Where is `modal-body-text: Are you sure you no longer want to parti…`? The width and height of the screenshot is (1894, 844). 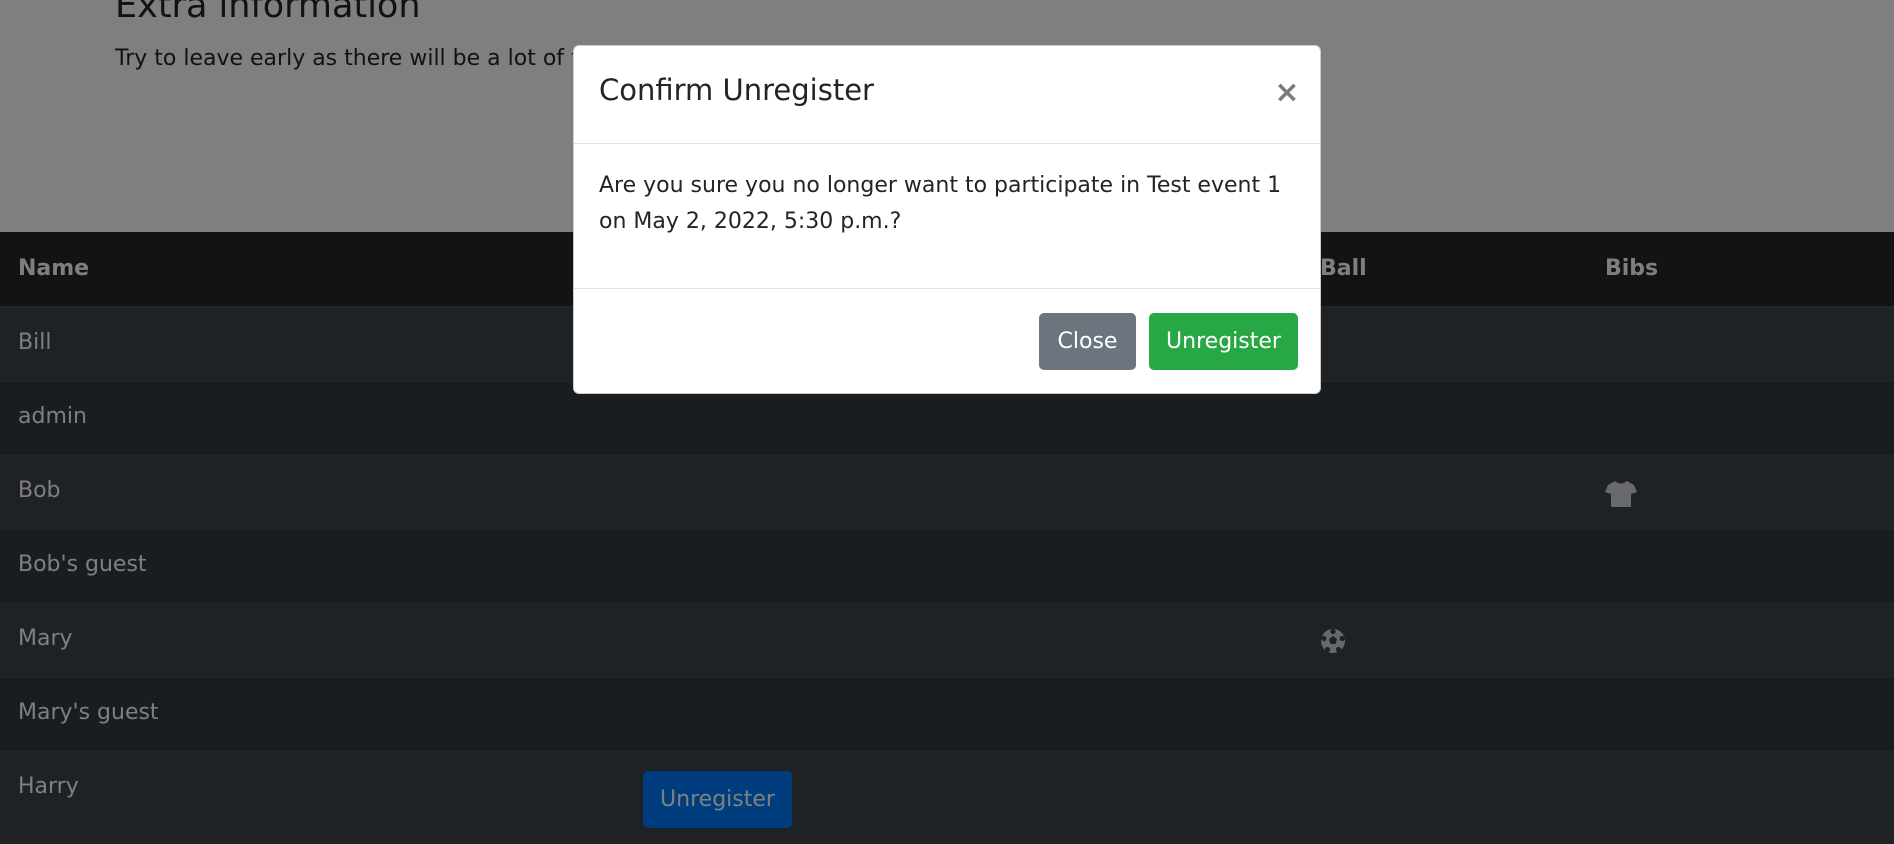
modal-body-text: Are you sure you no longer want to parti… is located at coordinates (940, 203).